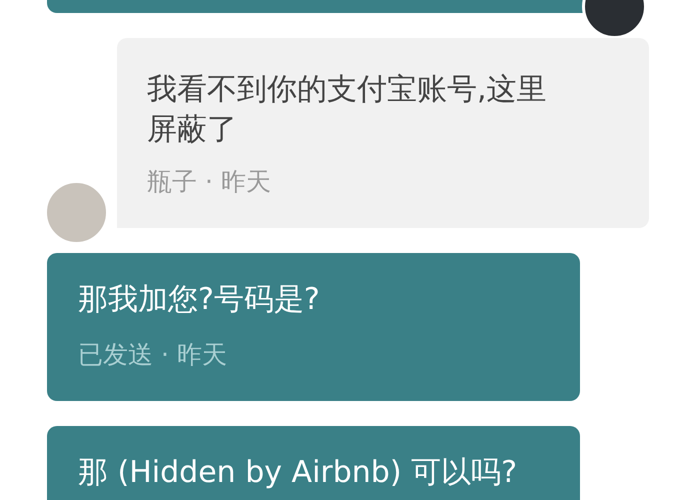 This screenshot has width=700, height=500. I want to click on message-text: 那我加您?号码是?, so click(199, 300).